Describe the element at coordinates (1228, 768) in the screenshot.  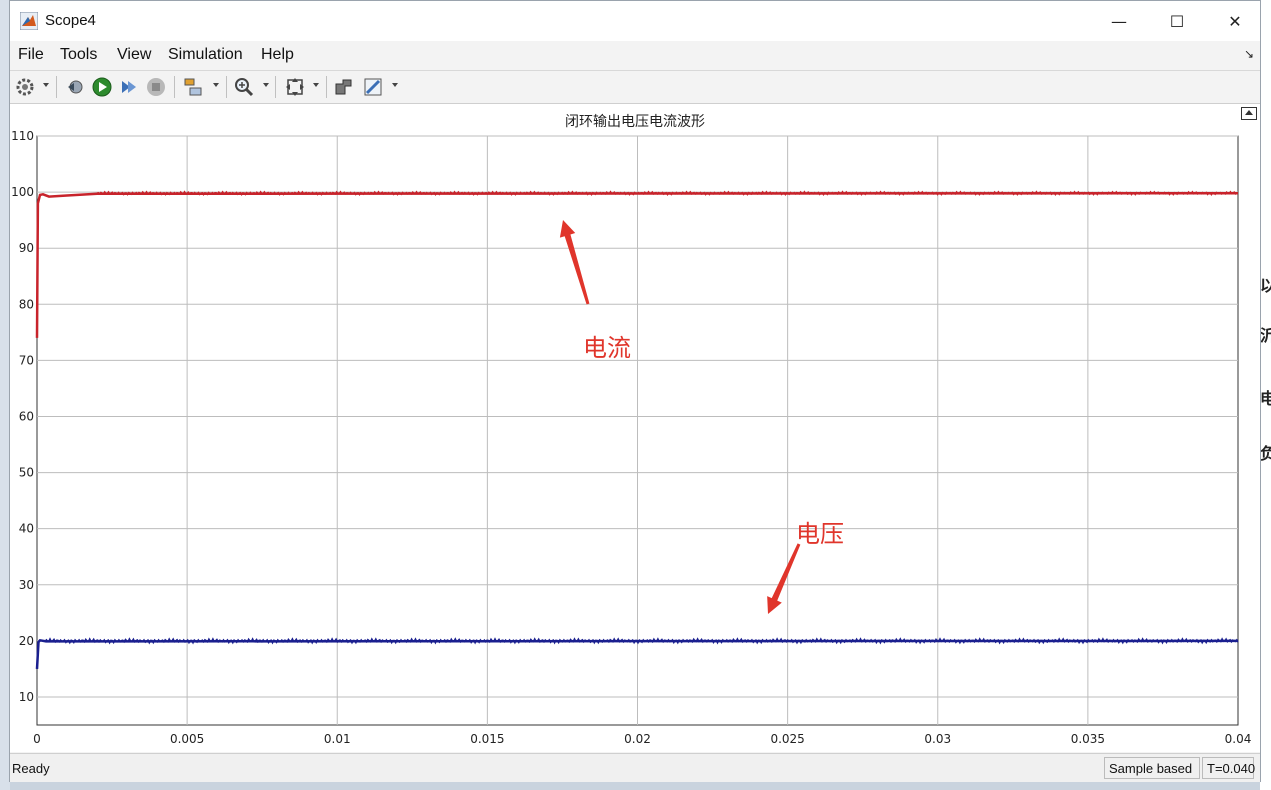
I see `sim-time-indicator: T=0.040` at that location.